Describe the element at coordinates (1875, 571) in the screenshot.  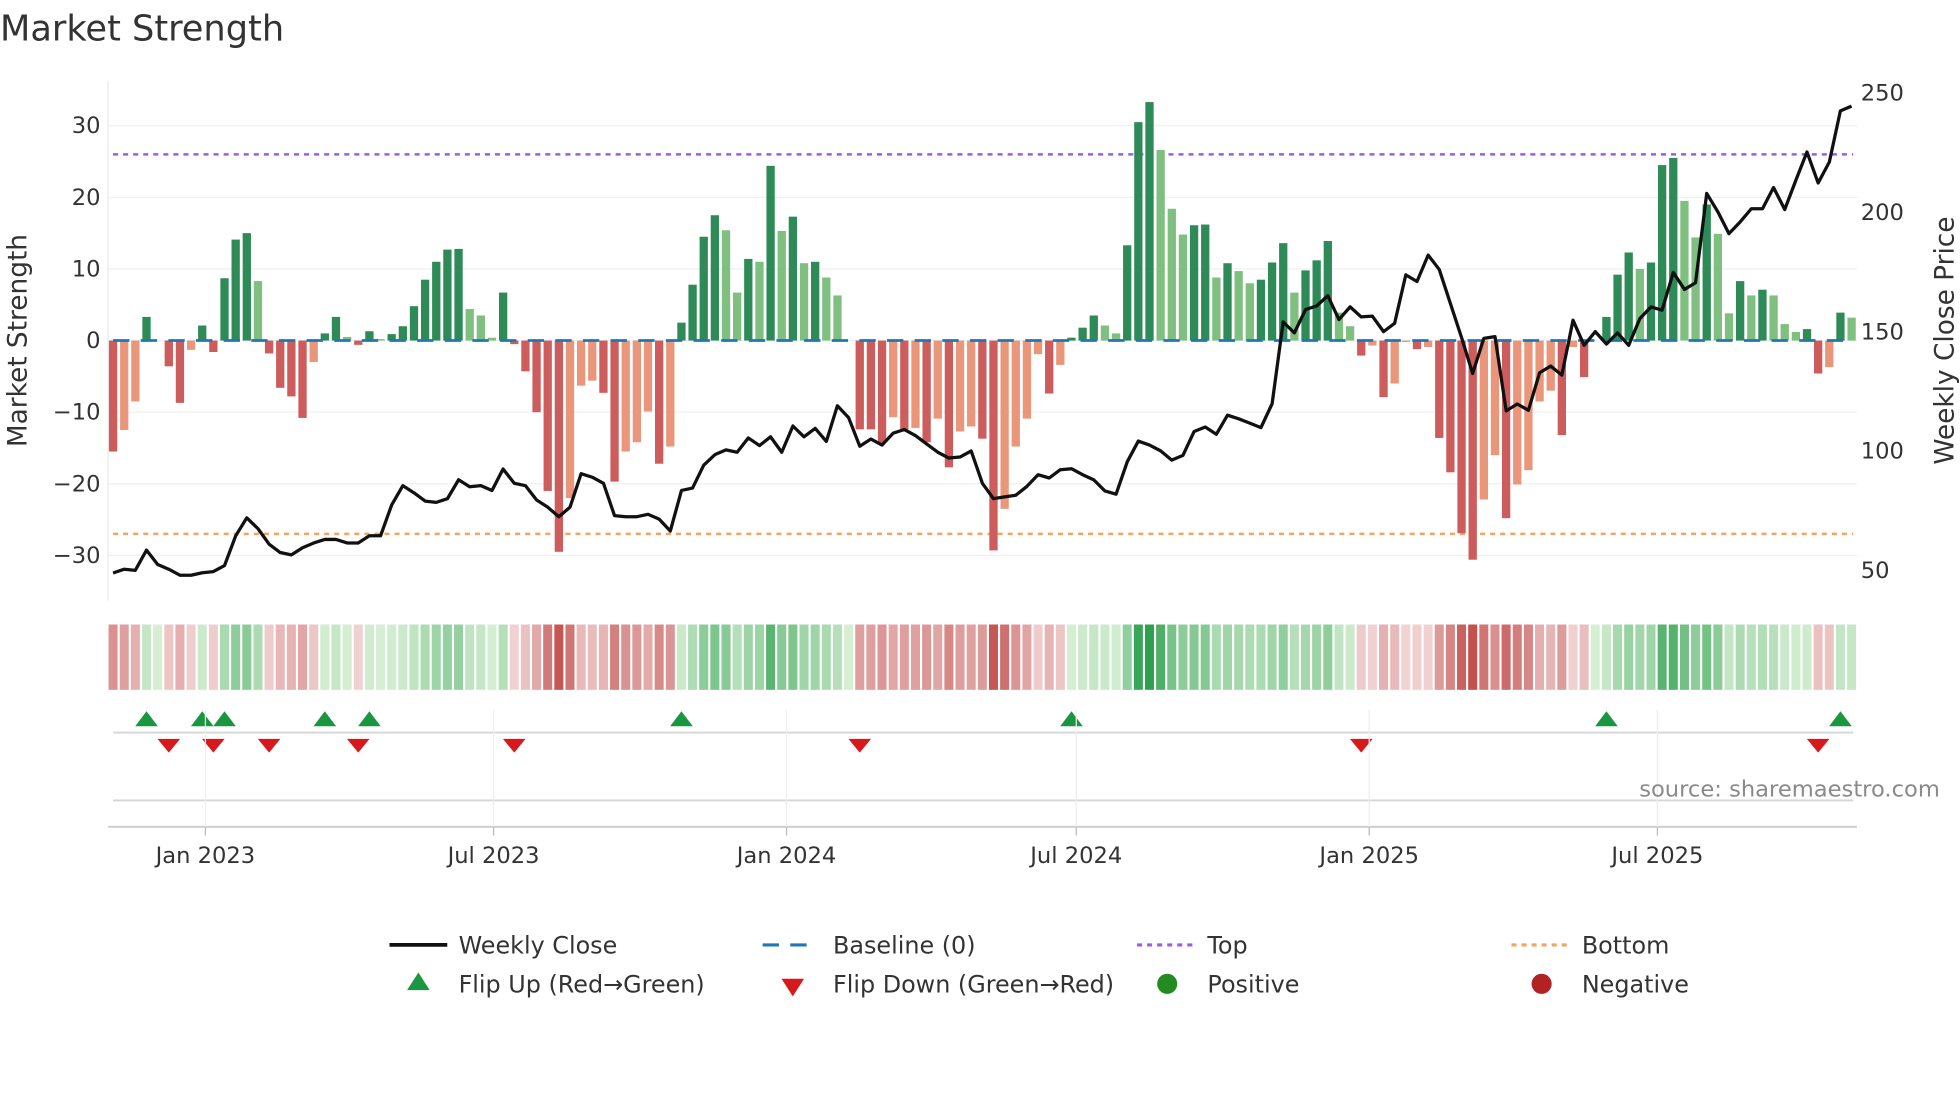
I see `y2-tick-label: 50` at that location.